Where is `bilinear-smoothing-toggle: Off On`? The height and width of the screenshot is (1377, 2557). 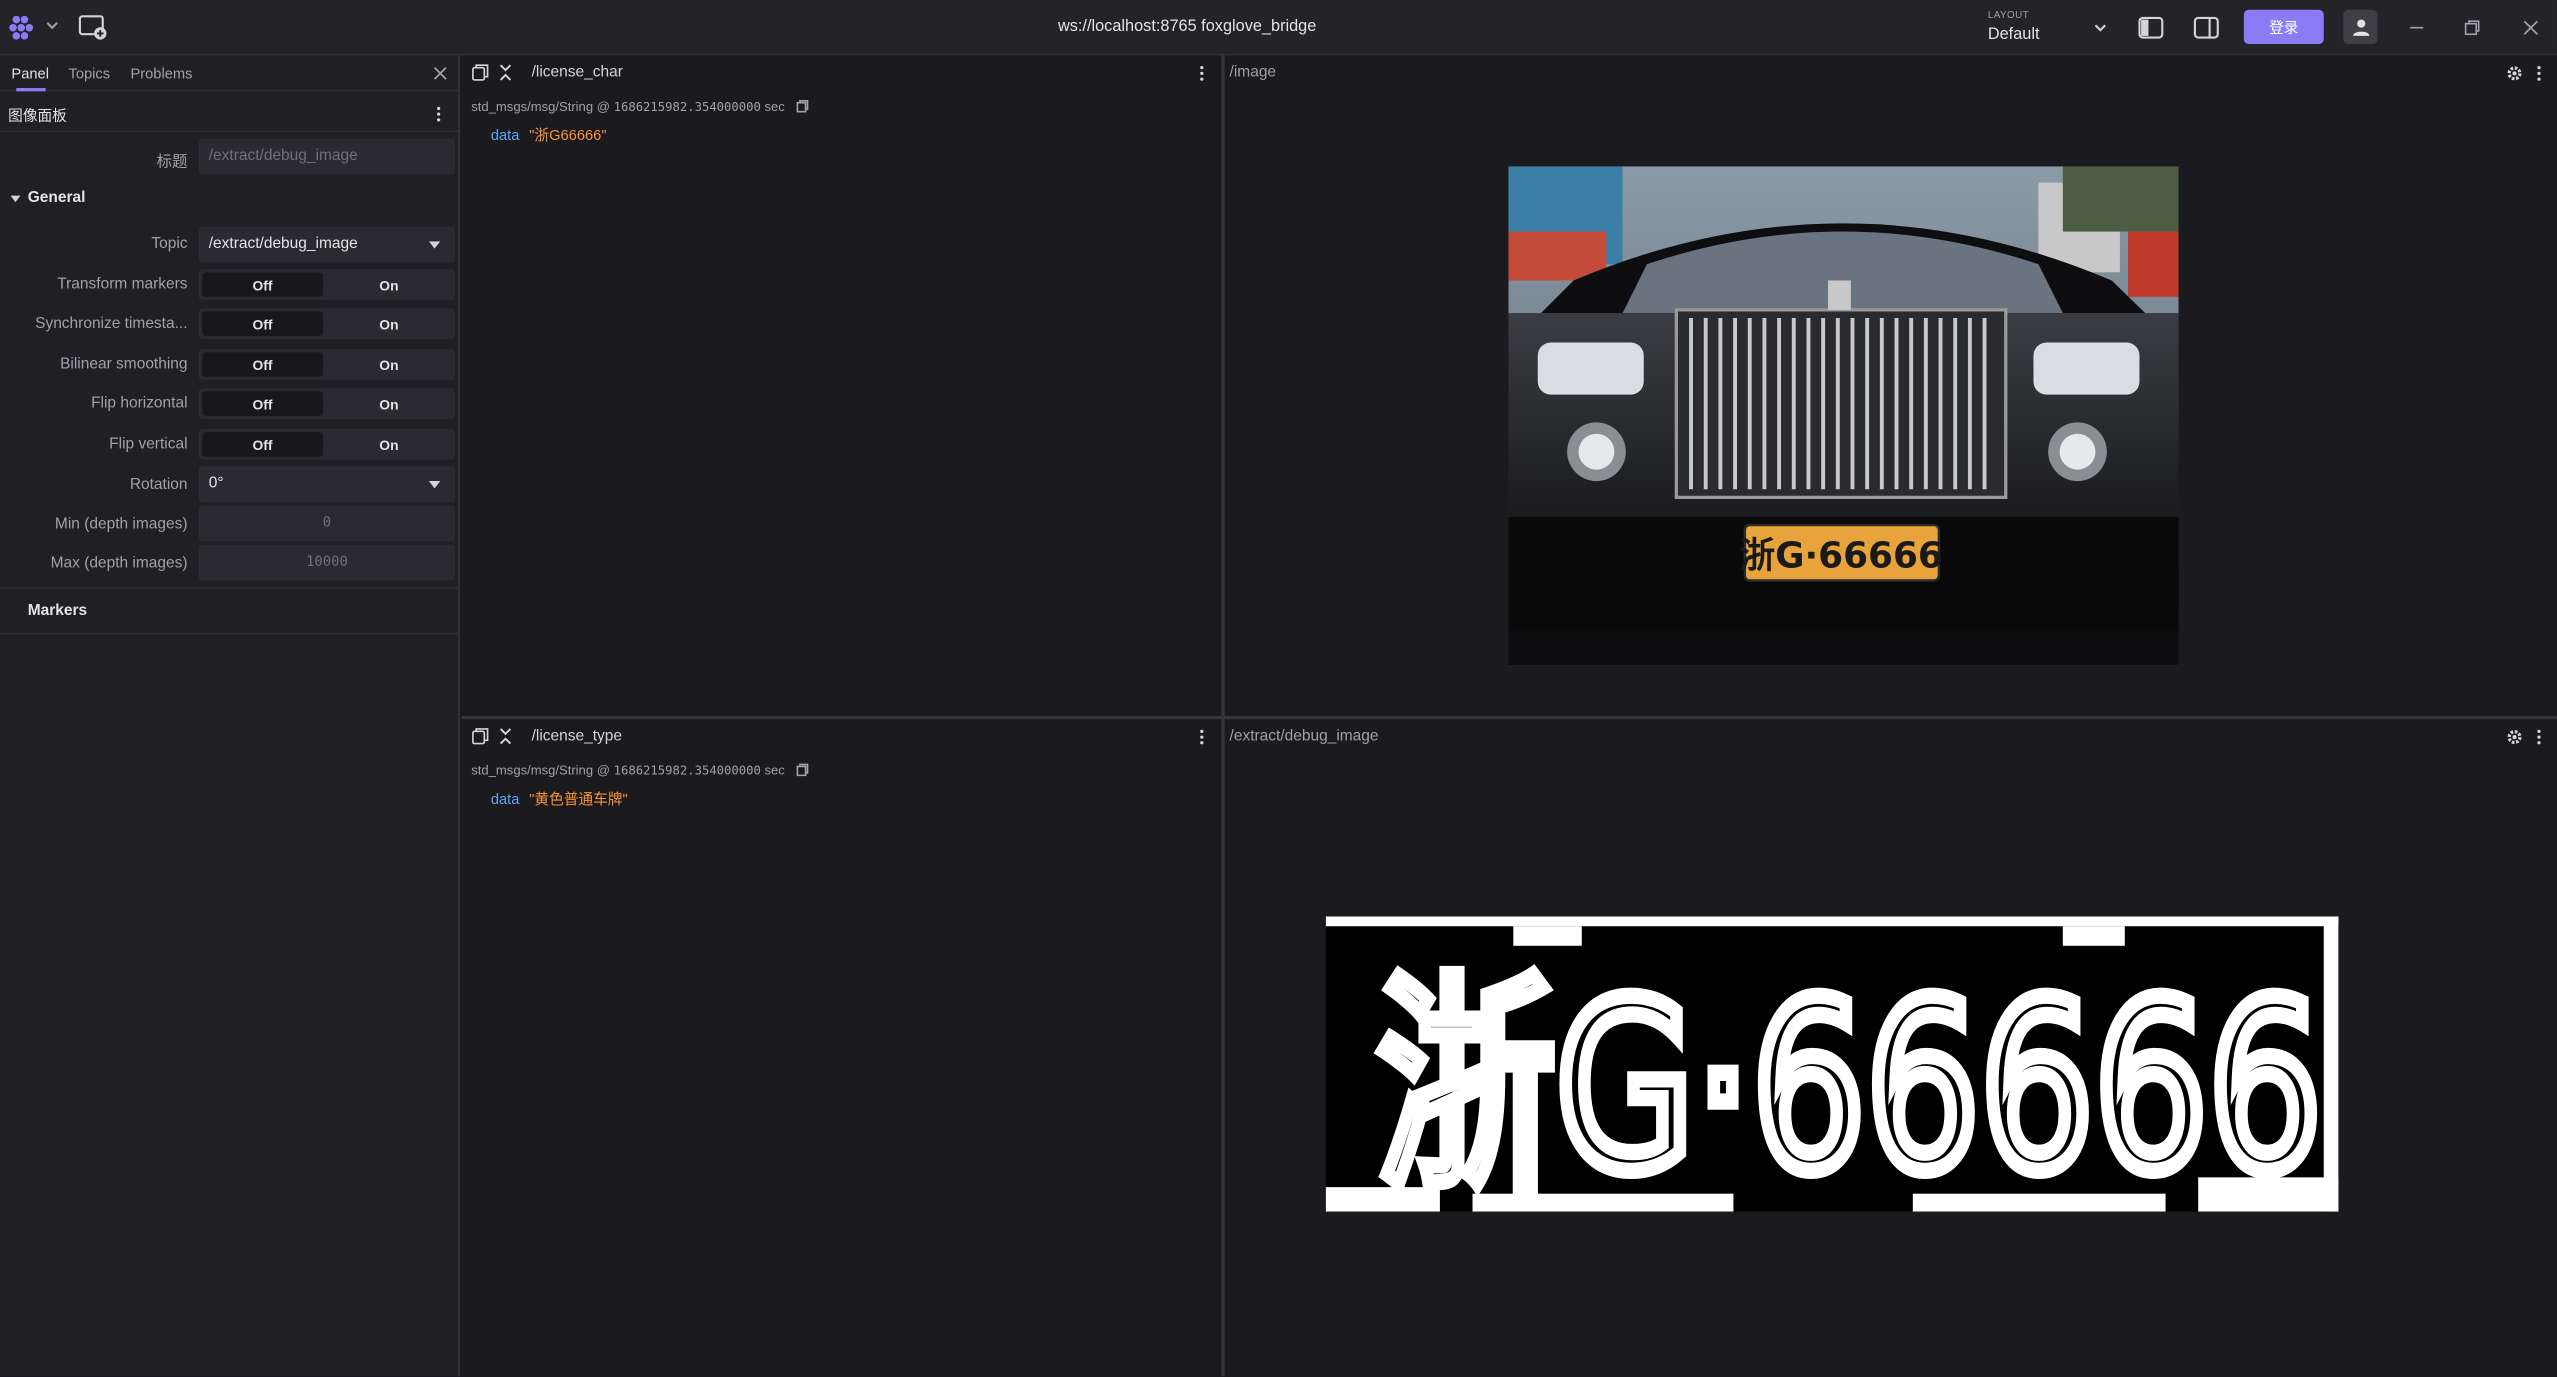
bilinear-smoothing-toggle: Off On is located at coordinates (326, 364).